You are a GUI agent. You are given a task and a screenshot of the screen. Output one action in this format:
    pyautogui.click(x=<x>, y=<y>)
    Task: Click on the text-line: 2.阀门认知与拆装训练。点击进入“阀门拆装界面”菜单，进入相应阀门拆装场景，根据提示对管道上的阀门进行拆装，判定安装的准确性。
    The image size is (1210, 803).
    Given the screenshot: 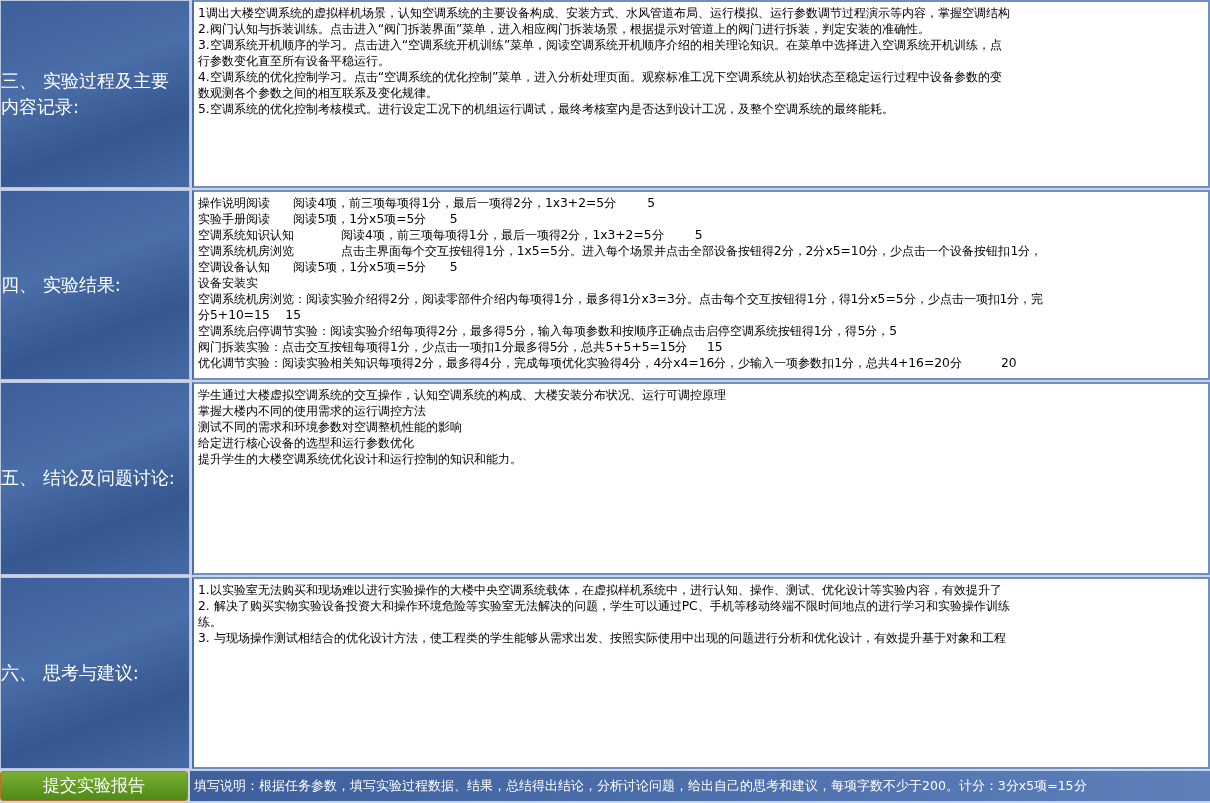 What is the action you would take?
    pyautogui.click(x=565, y=29)
    